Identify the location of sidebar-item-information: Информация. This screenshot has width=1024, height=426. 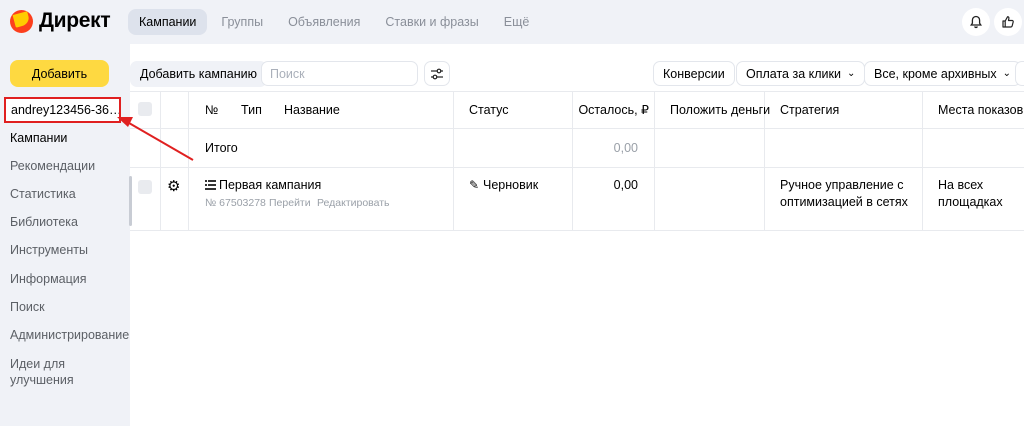
(48, 279).